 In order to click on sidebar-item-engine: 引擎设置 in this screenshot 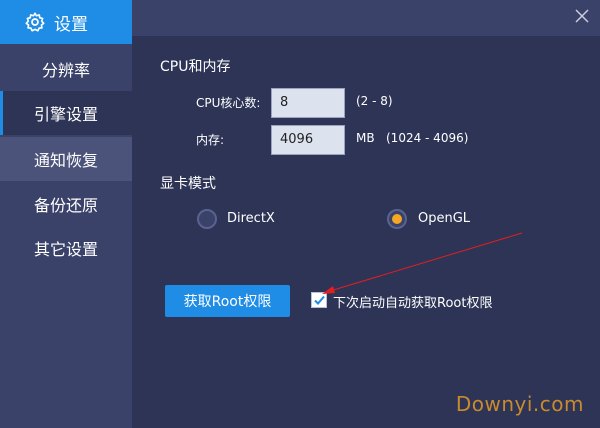, I will do `click(66, 113)`.